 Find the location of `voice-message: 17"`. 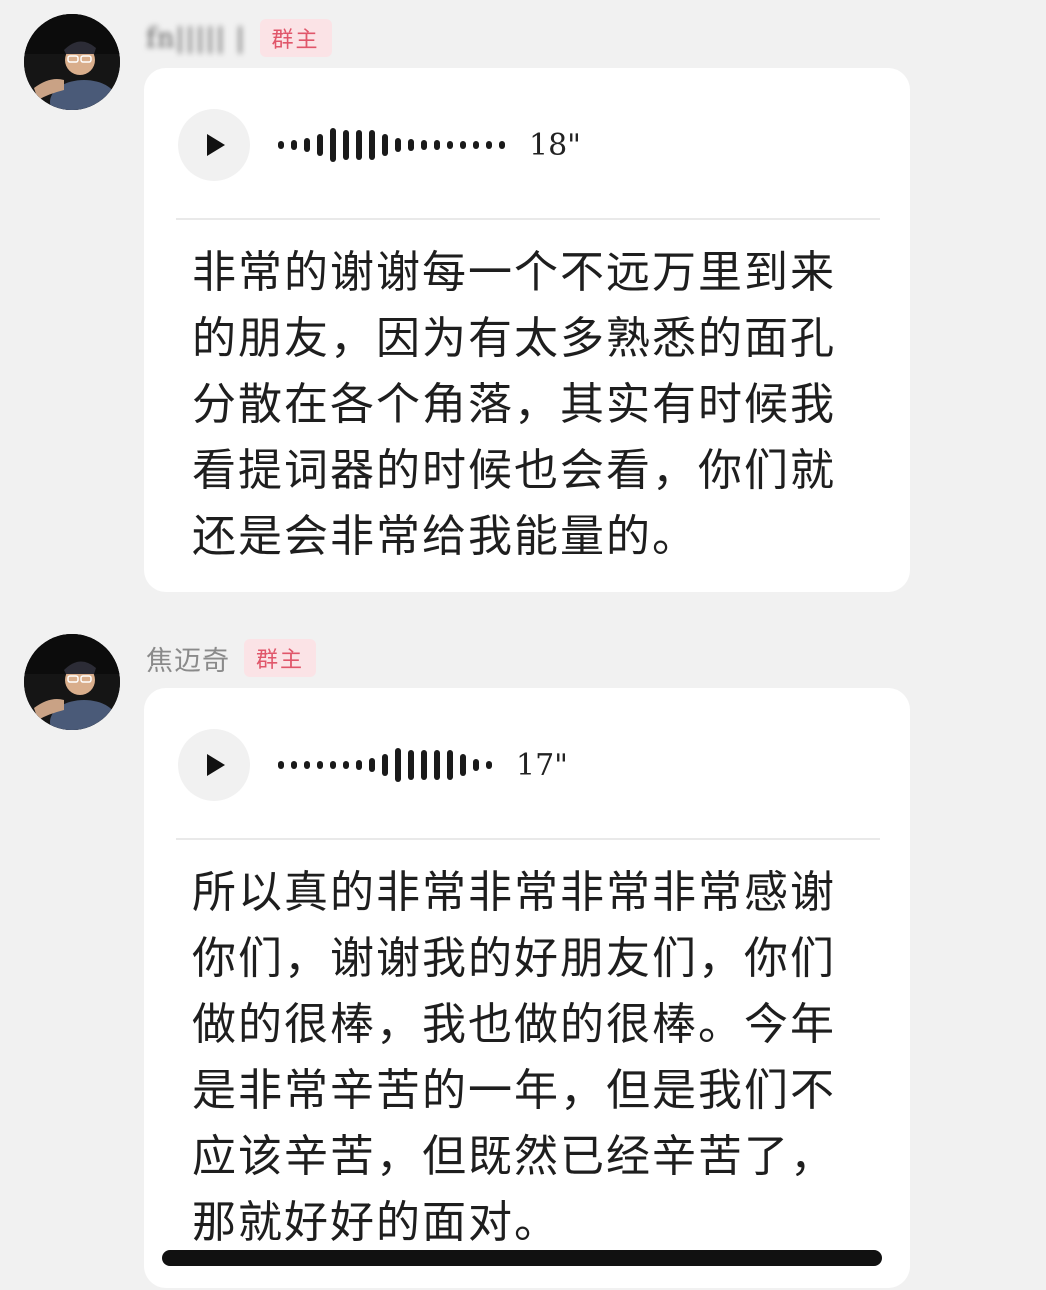

voice-message: 17" is located at coordinates (373, 765).